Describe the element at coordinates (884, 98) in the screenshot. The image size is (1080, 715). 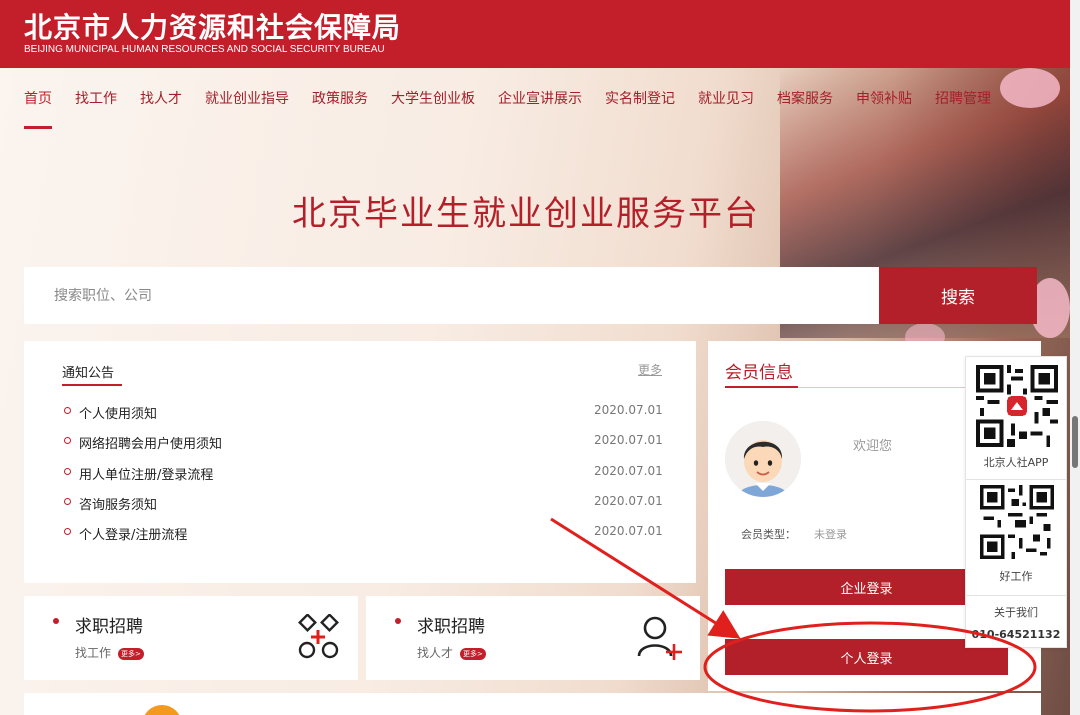
I see `nav-item-subsidy: 申领补贴` at that location.